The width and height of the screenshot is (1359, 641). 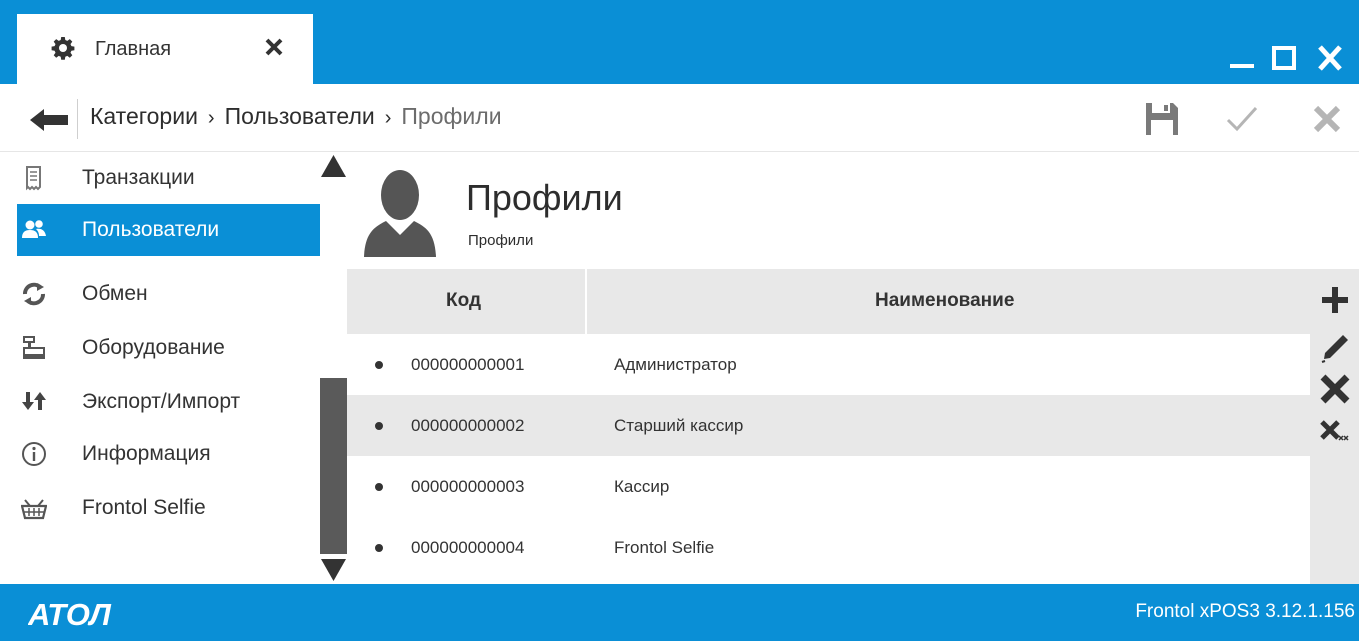 I want to click on column-header-name: Наименование, so click(x=944, y=301).